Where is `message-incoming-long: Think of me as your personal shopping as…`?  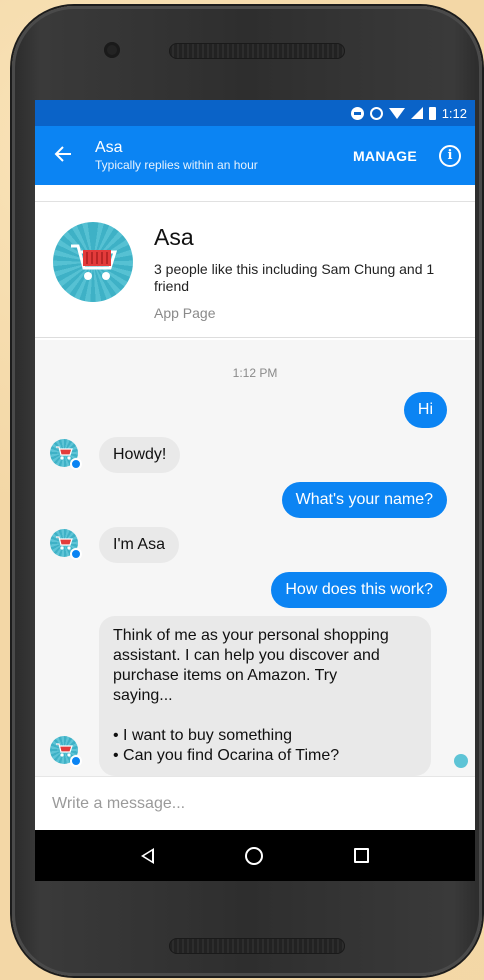
message-incoming-long: Think of me as your personal shopping as… is located at coordinates (265, 696).